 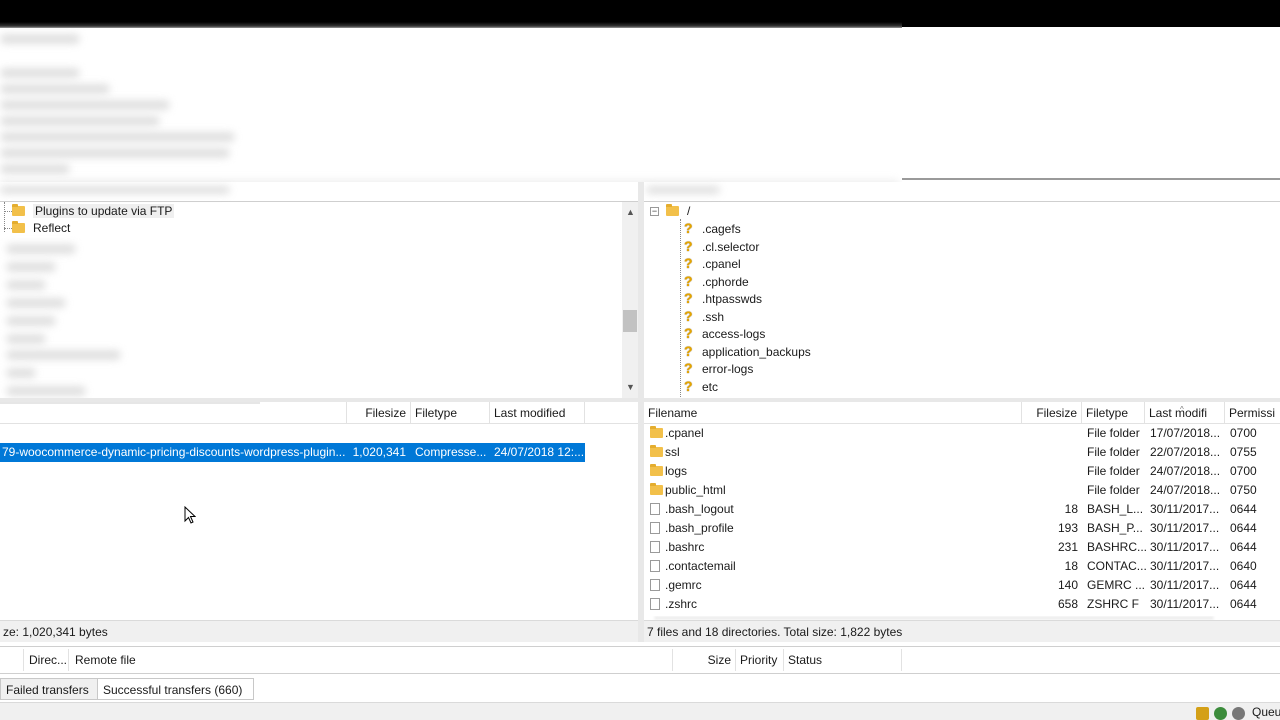 What do you see at coordinates (678, 211) in the screenshot?
I see `tree-root: /` at bounding box center [678, 211].